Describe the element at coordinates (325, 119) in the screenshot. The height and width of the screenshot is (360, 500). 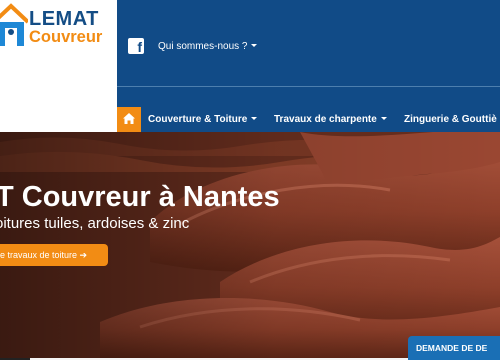
I see `nav-item-label: Travaux de charpente` at that location.